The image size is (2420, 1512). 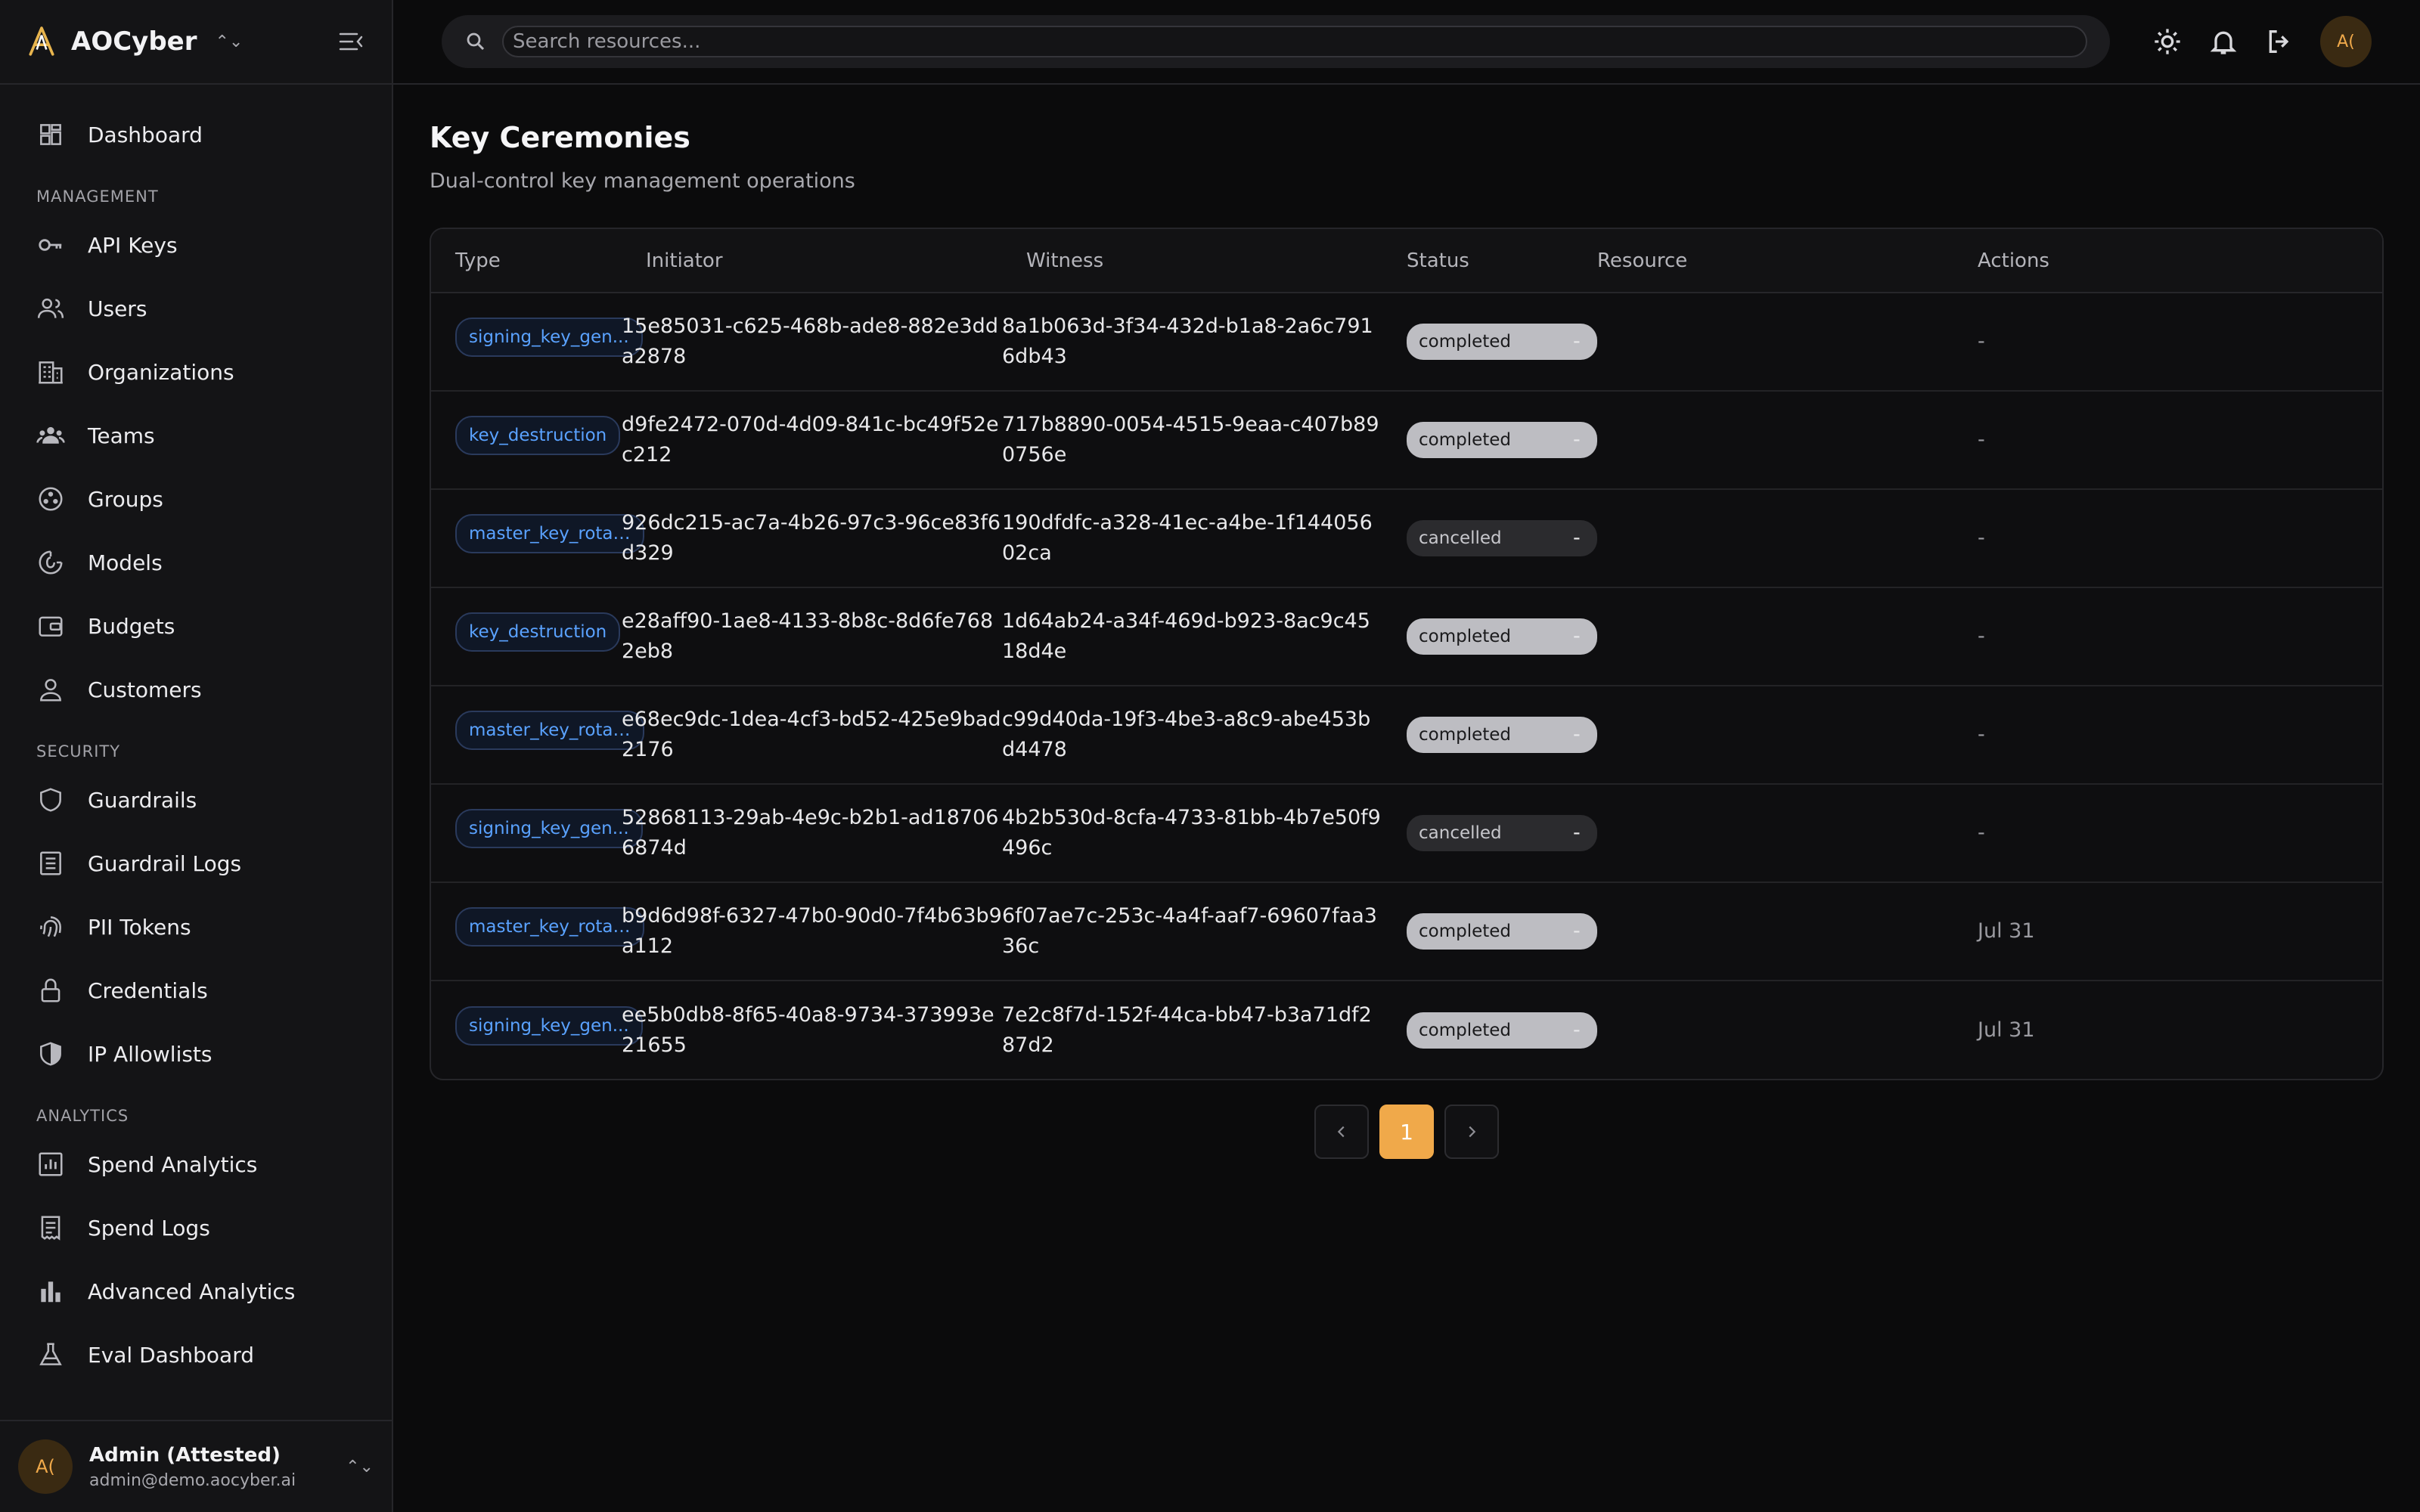 What do you see at coordinates (50, 1292) in the screenshot?
I see `bar-chart-icon` at bounding box center [50, 1292].